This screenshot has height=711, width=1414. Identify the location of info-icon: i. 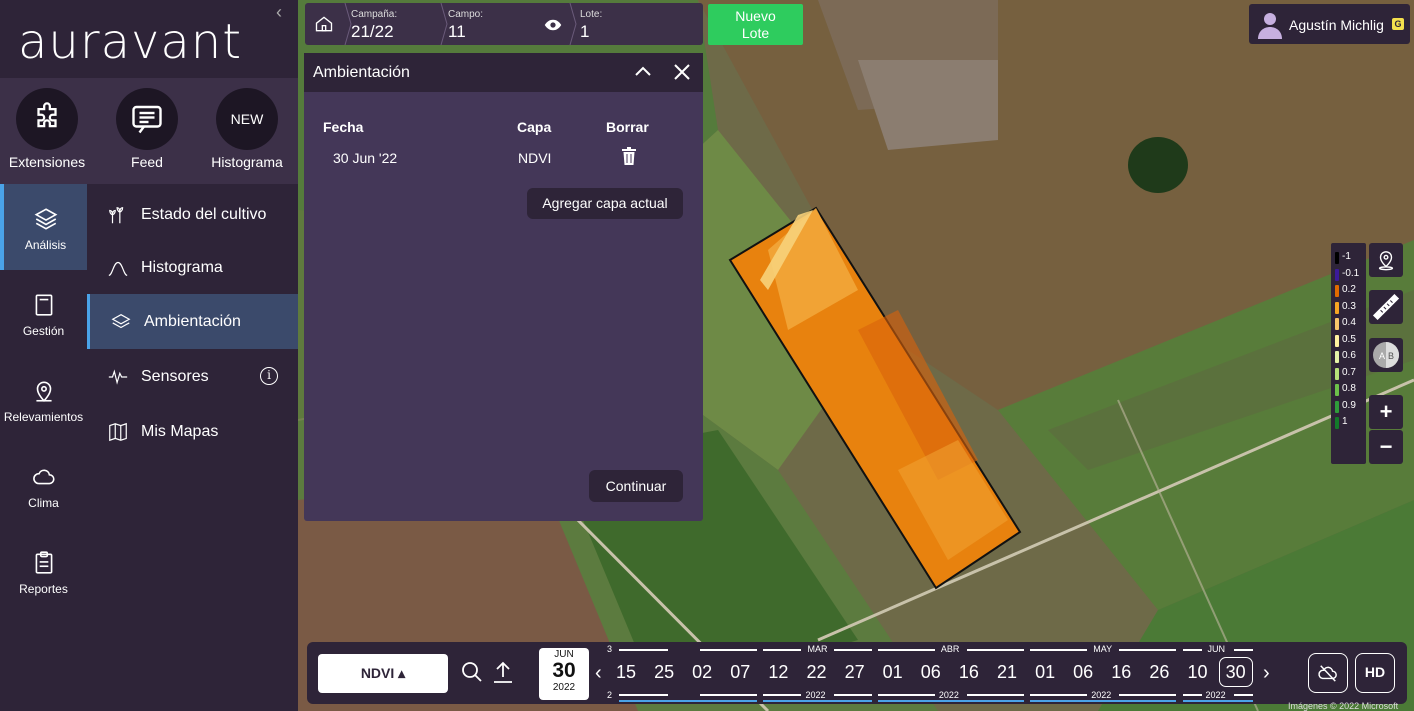
(269, 376).